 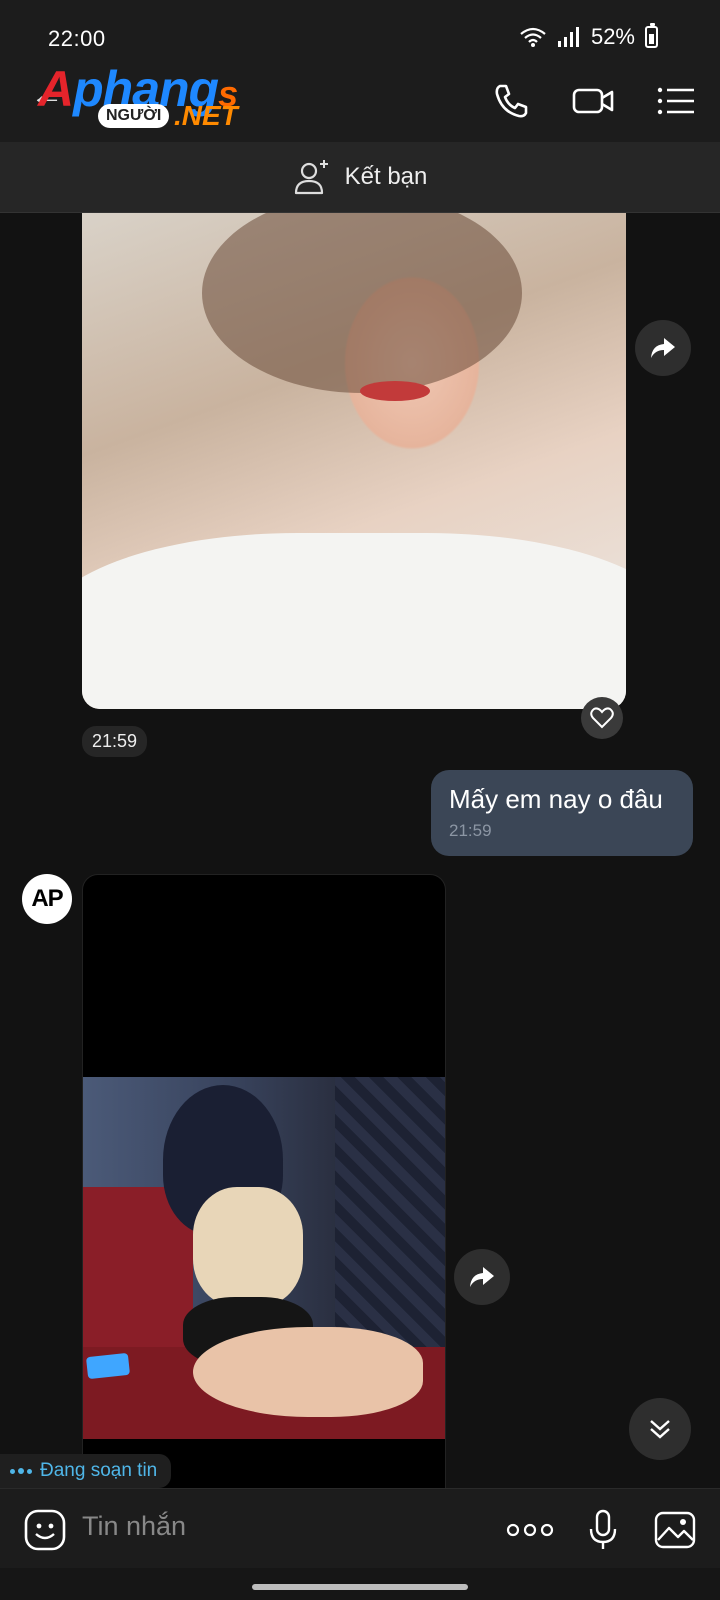 I want to click on status-time: 22:00, so click(x=77, y=38).